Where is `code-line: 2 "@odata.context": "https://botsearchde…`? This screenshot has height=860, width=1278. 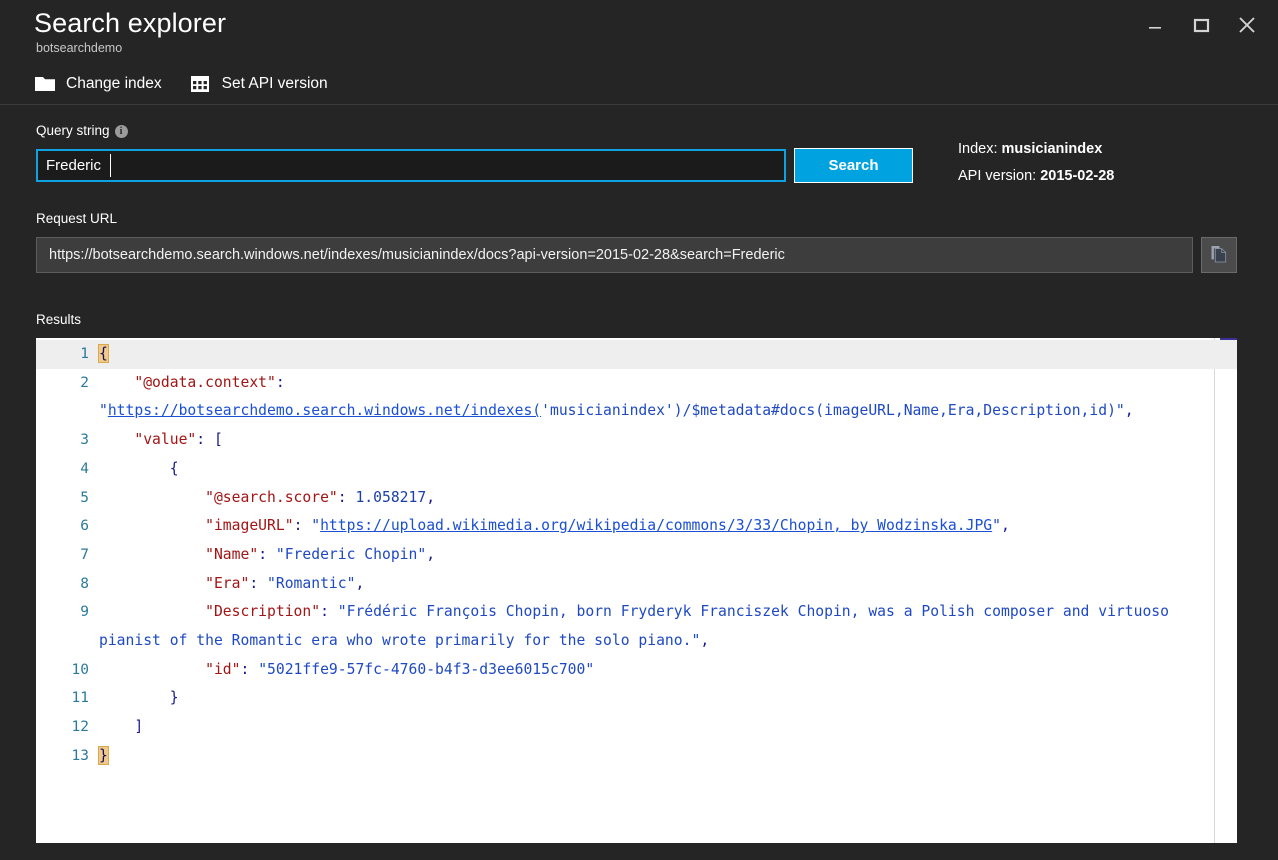 code-line: 2 "@odata.context": "https://botsearchde… is located at coordinates (636, 397).